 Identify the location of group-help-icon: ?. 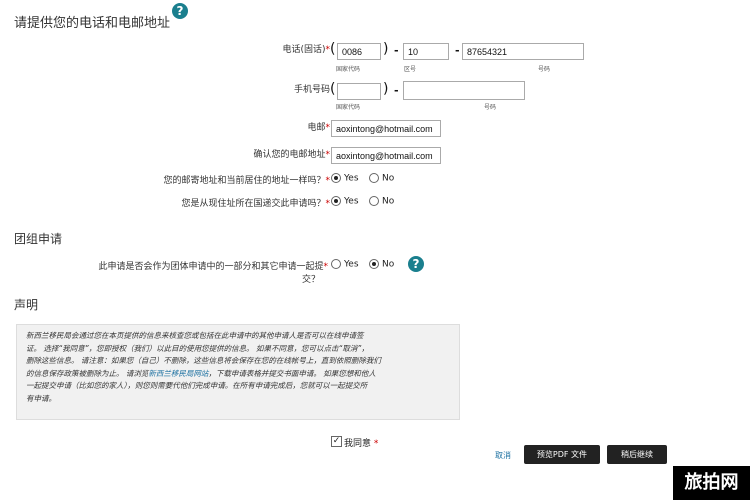
(416, 264).